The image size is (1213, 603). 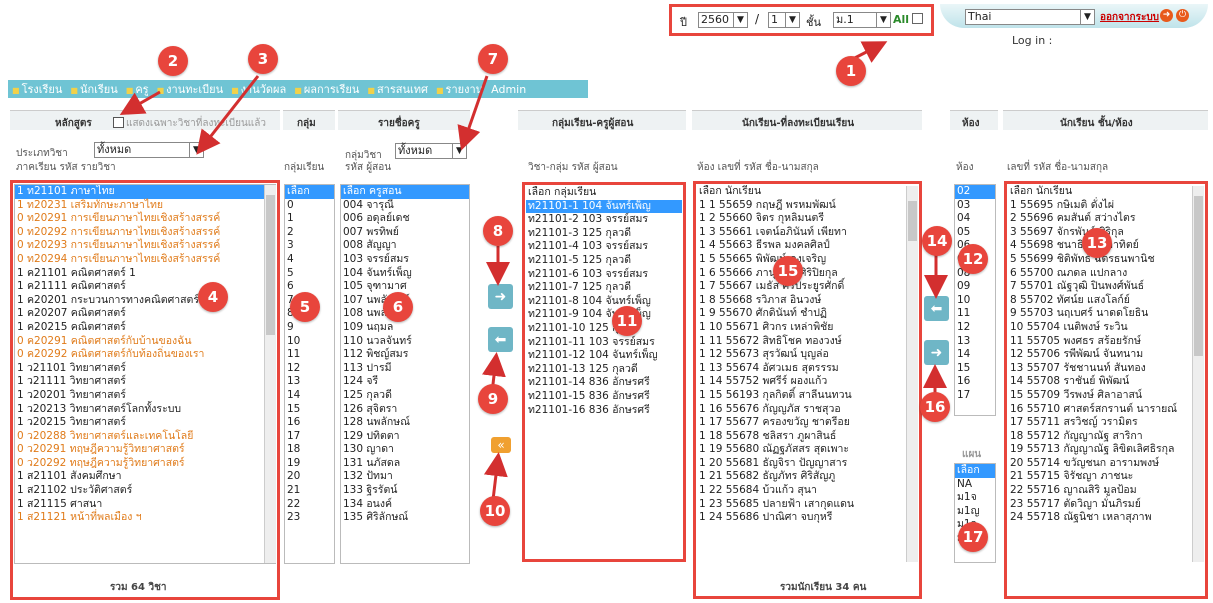 I want to click on list-item: 11, so click(x=309, y=355).